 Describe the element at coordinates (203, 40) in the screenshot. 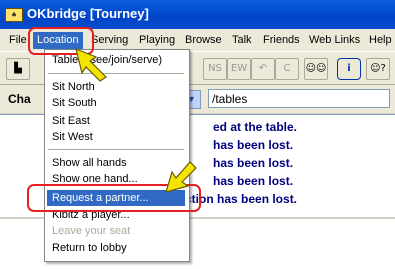

I see `menu-browse: Browse` at that location.